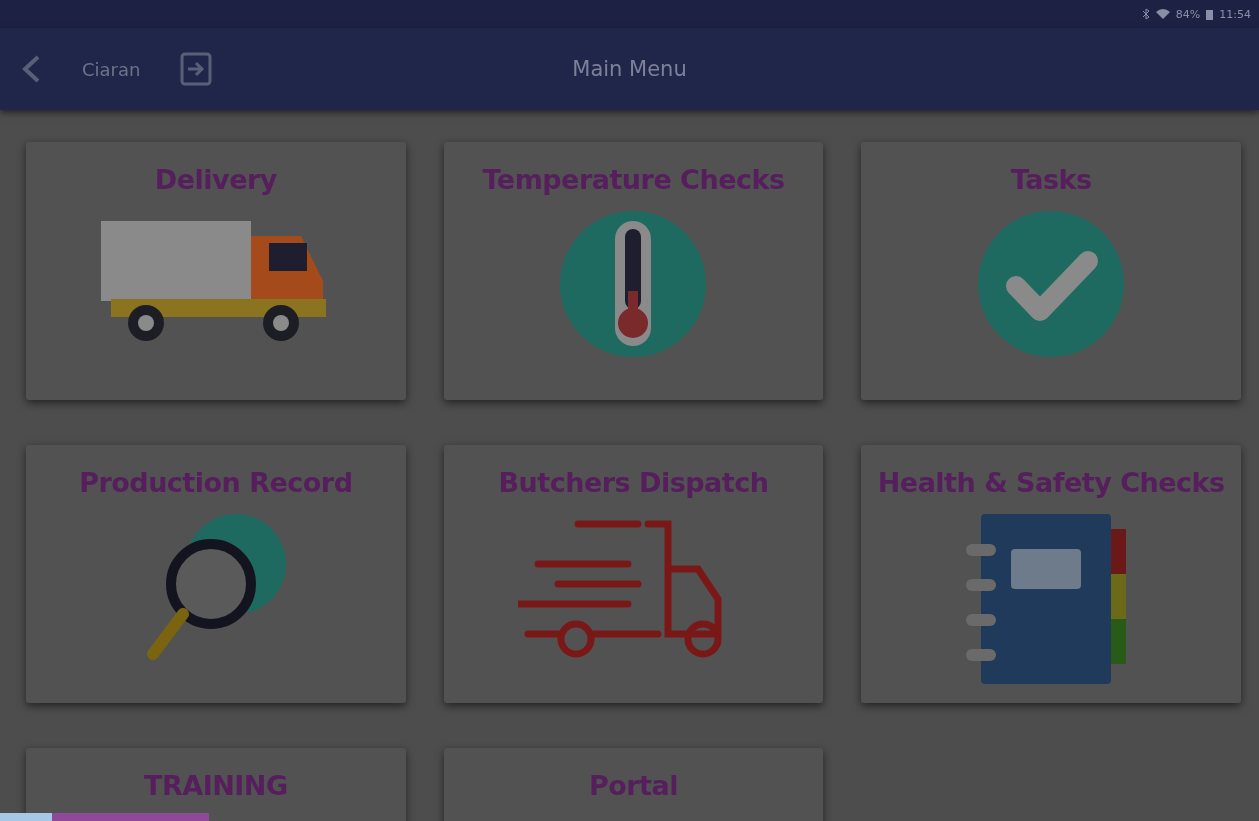  Describe the element at coordinates (629, 69) in the screenshot. I see `page-title: Main Menu` at that location.